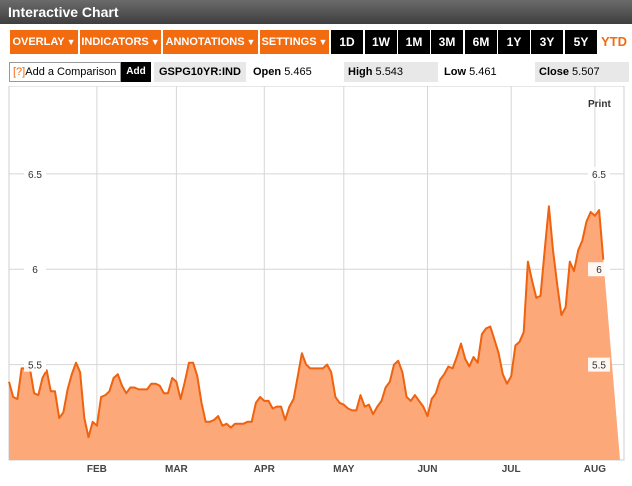 This screenshot has width=632, height=486. I want to click on help-icon: [?], so click(19, 72).